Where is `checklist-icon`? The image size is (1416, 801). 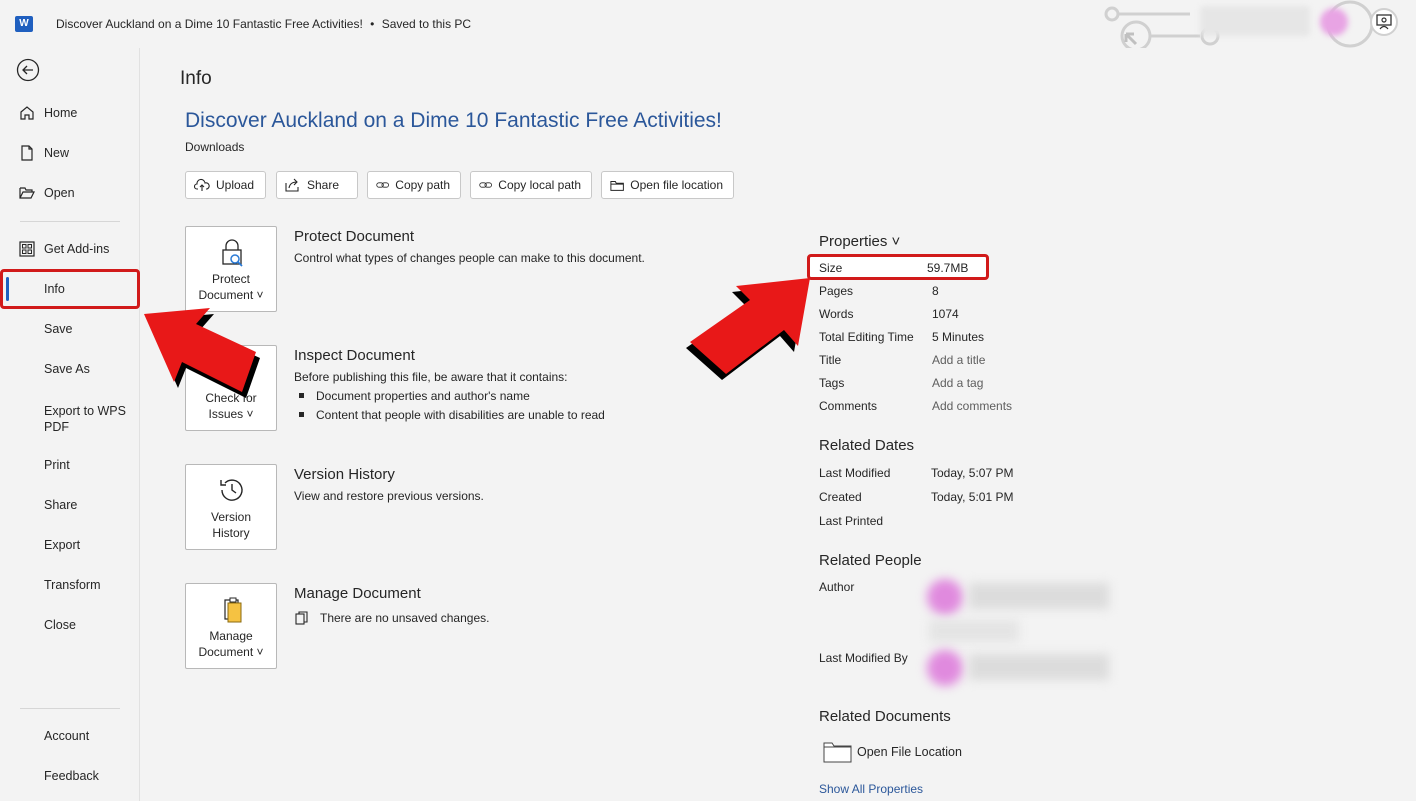
checklist-icon is located at coordinates (232, 371).